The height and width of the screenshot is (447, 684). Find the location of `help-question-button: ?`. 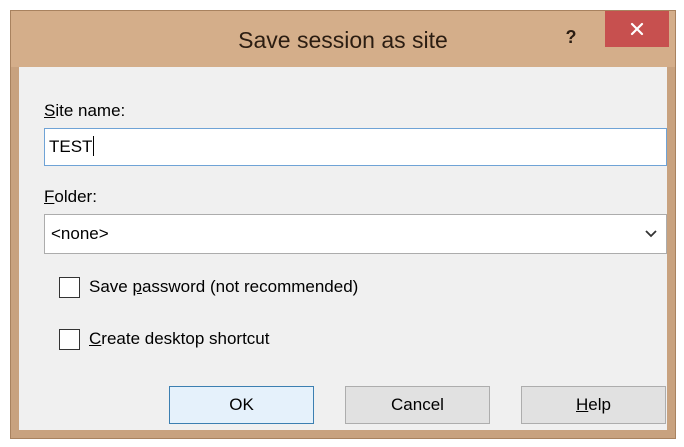

help-question-button: ? is located at coordinates (571, 37).